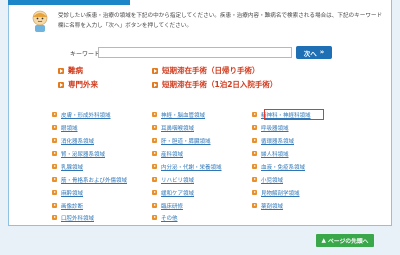  Describe the element at coordinates (183, 115) in the screenshot. I see `category-label: 神経・脳血管領域` at that location.